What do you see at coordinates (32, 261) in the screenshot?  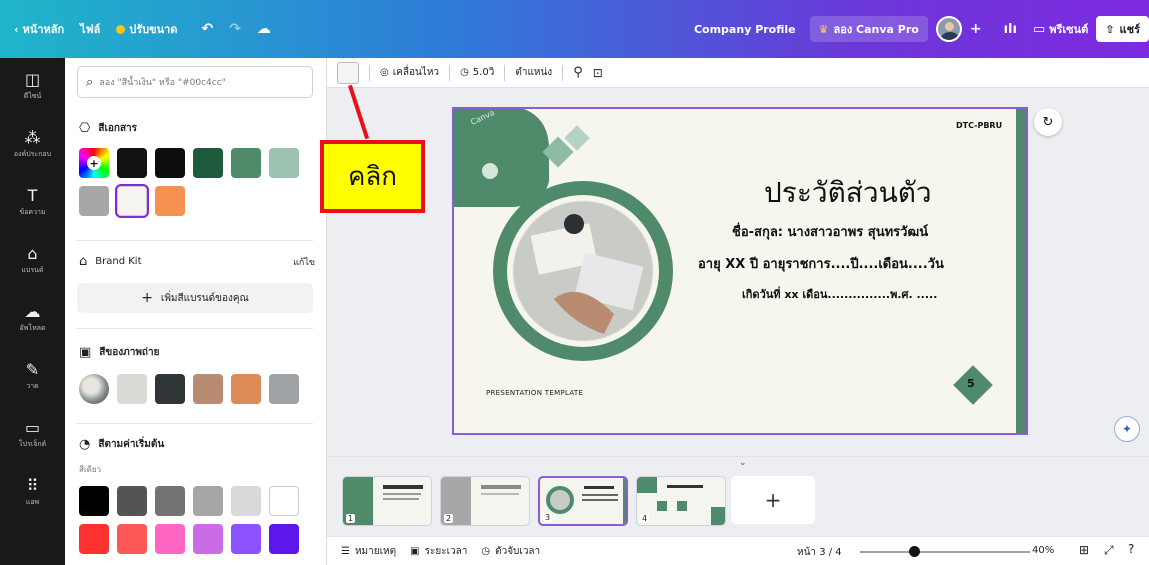 I see `rail-item-brand: ⌂ แบรนด์` at bounding box center [32, 261].